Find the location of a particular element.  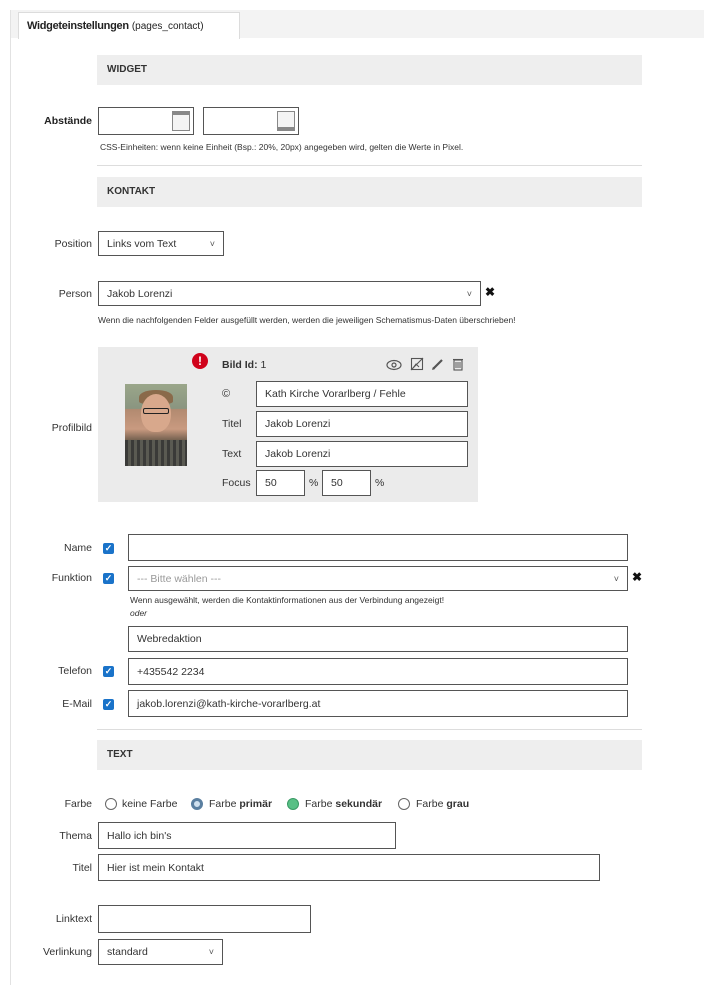

no-image-icon is located at coordinates (417, 364).